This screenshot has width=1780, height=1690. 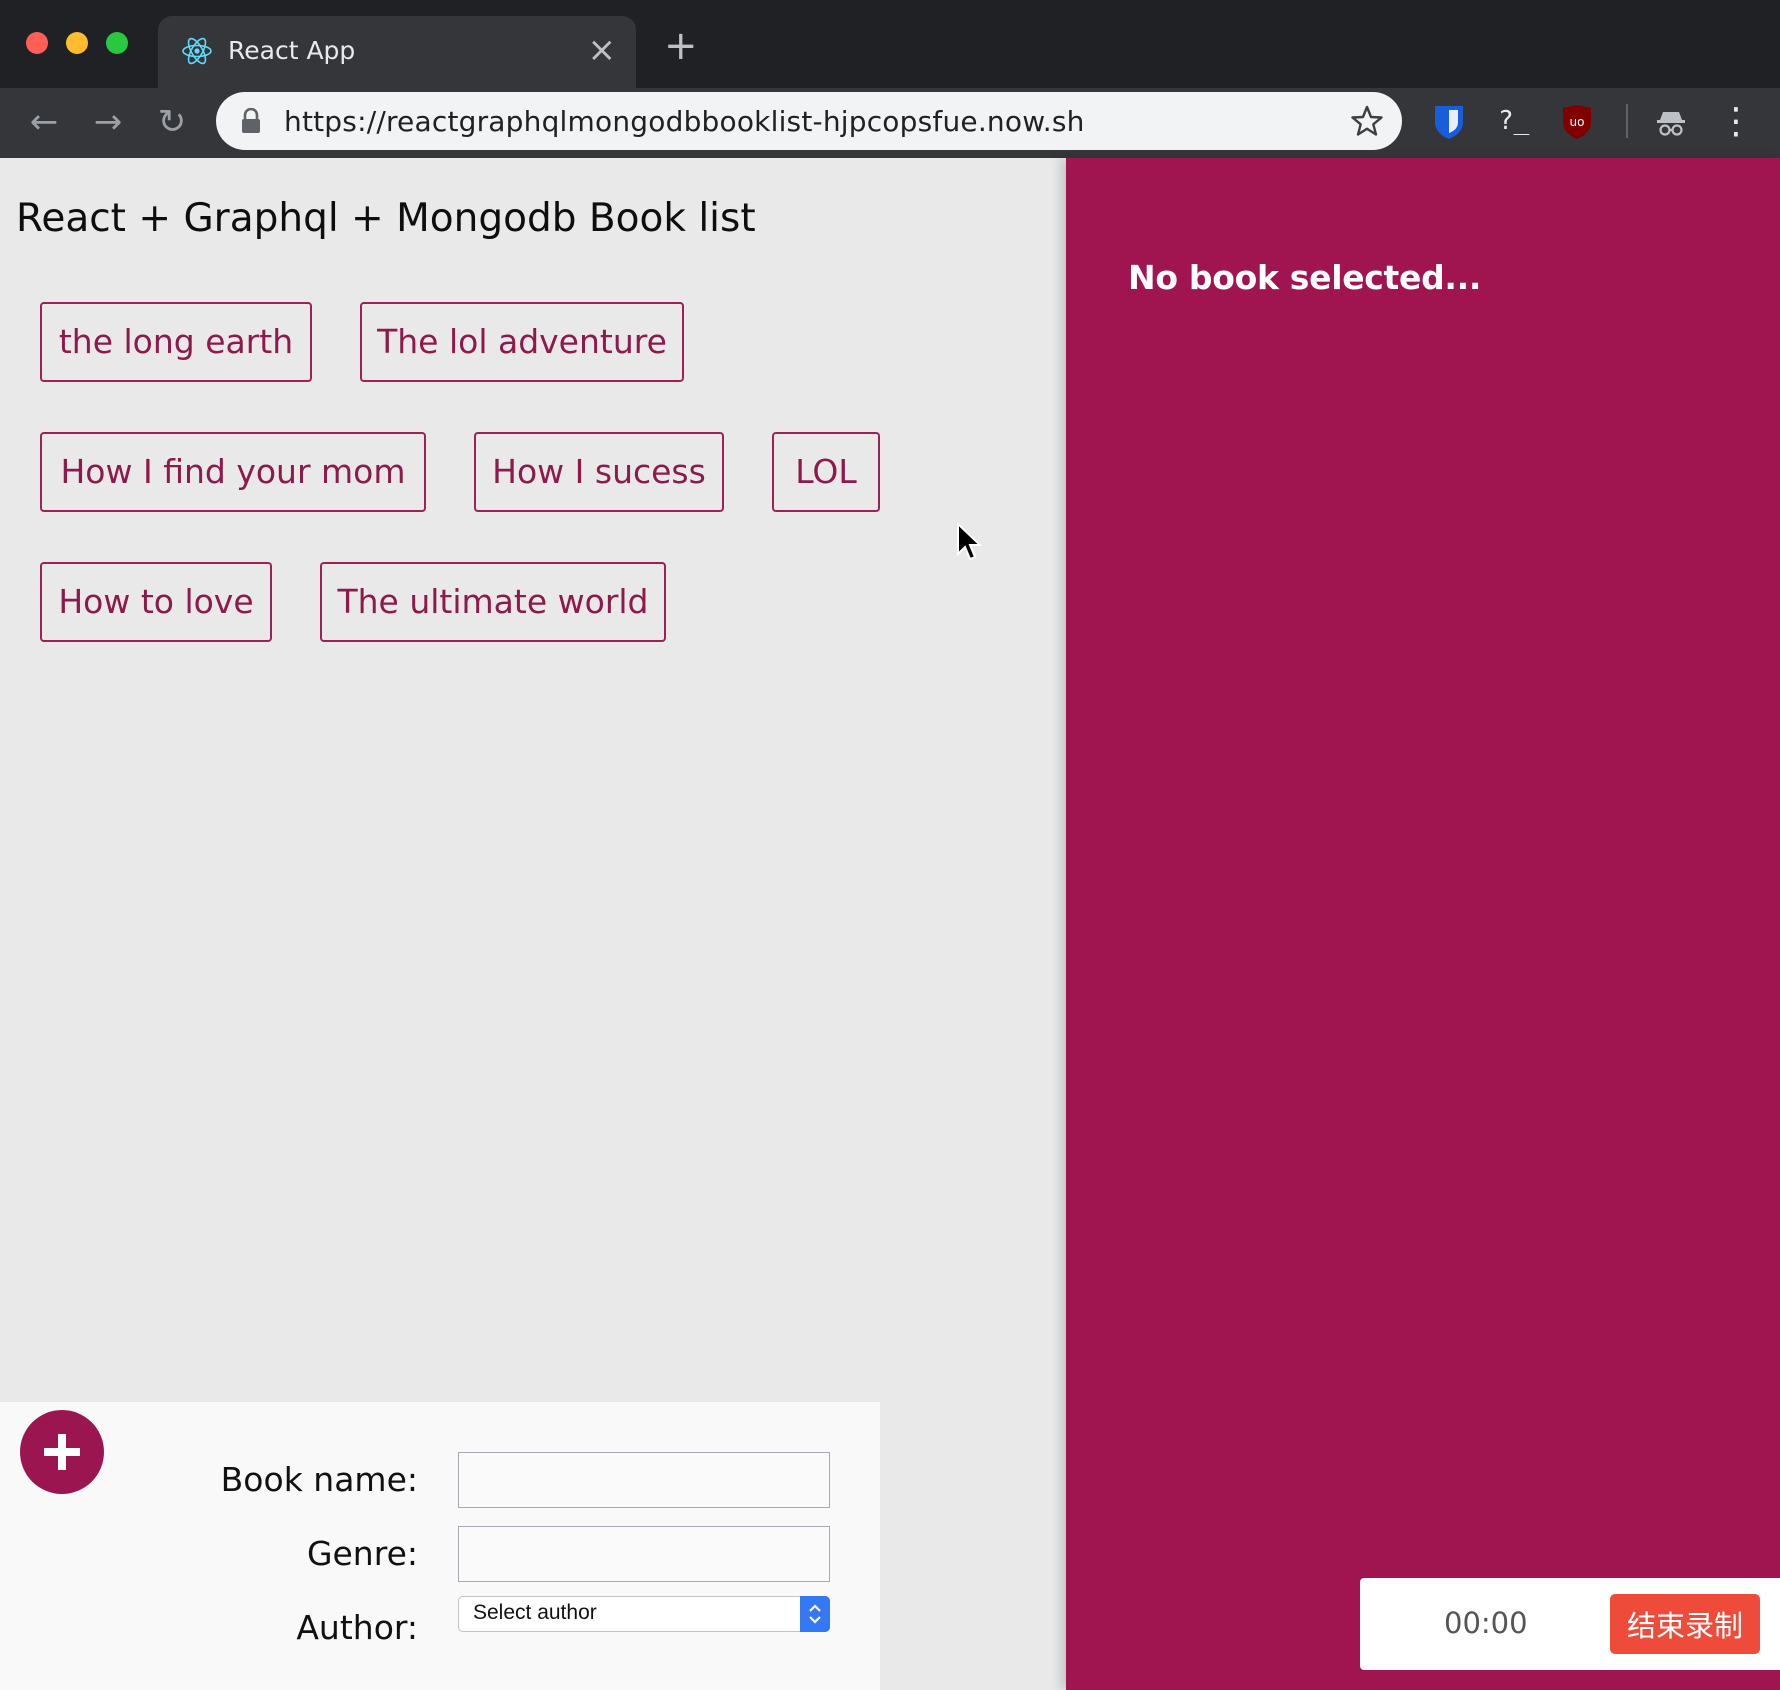 What do you see at coordinates (108, 122) in the screenshot?
I see `forward-icon: →` at bounding box center [108, 122].